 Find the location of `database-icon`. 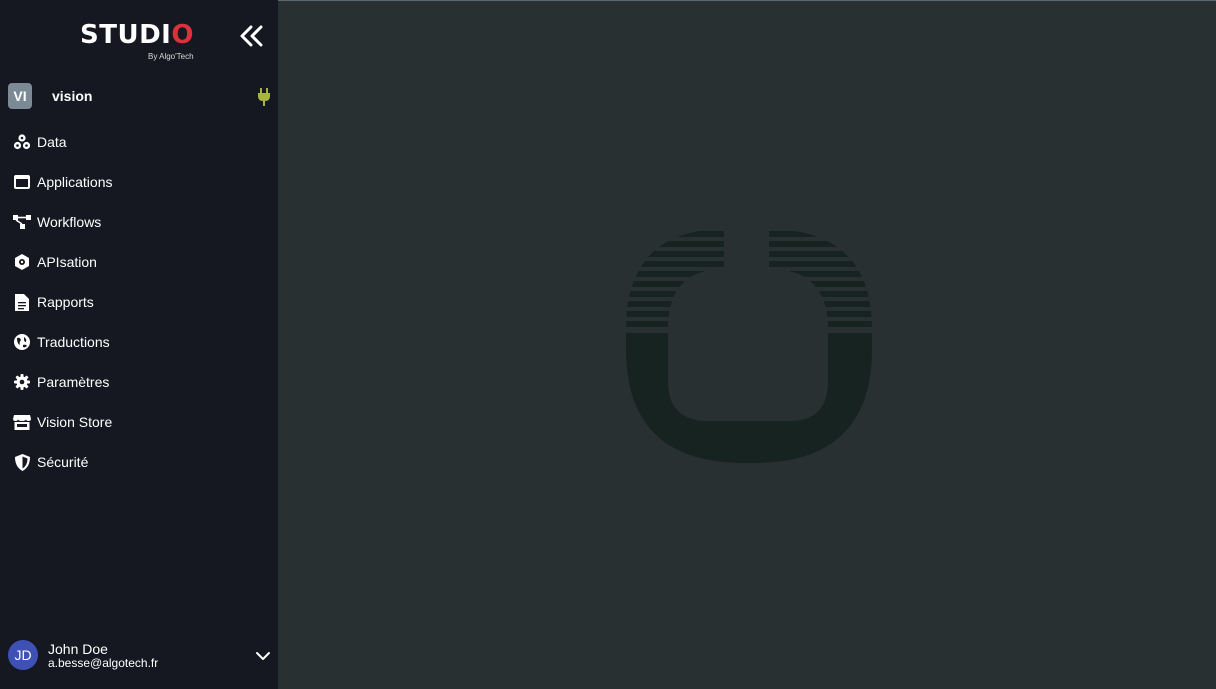

database-icon is located at coordinates (22, 142).